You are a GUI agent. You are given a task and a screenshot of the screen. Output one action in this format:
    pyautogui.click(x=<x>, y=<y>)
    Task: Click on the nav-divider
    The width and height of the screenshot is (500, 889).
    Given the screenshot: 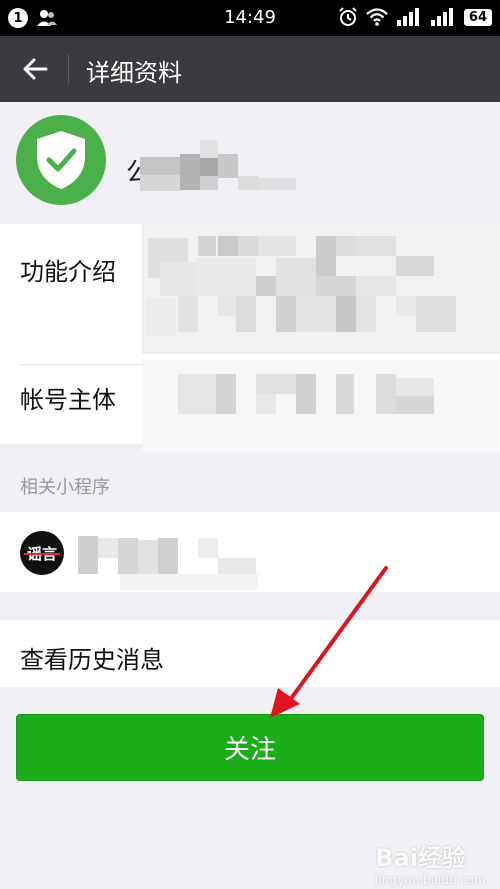 What is the action you would take?
    pyautogui.click(x=68, y=69)
    